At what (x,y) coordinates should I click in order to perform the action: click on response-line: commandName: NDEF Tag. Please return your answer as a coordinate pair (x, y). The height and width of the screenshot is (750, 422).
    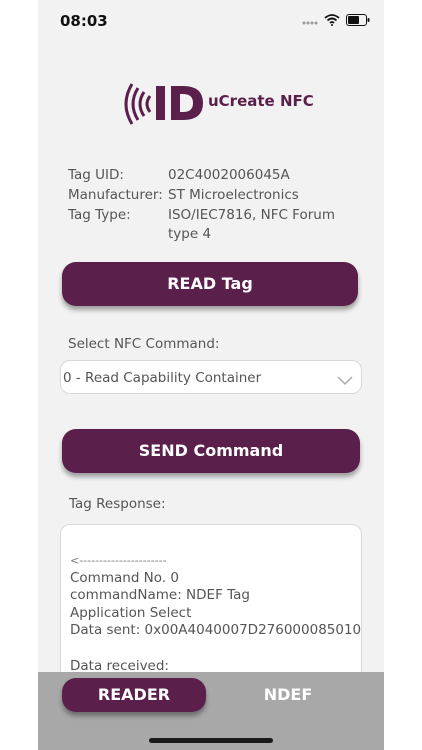
    Looking at the image, I should click on (160, 595).